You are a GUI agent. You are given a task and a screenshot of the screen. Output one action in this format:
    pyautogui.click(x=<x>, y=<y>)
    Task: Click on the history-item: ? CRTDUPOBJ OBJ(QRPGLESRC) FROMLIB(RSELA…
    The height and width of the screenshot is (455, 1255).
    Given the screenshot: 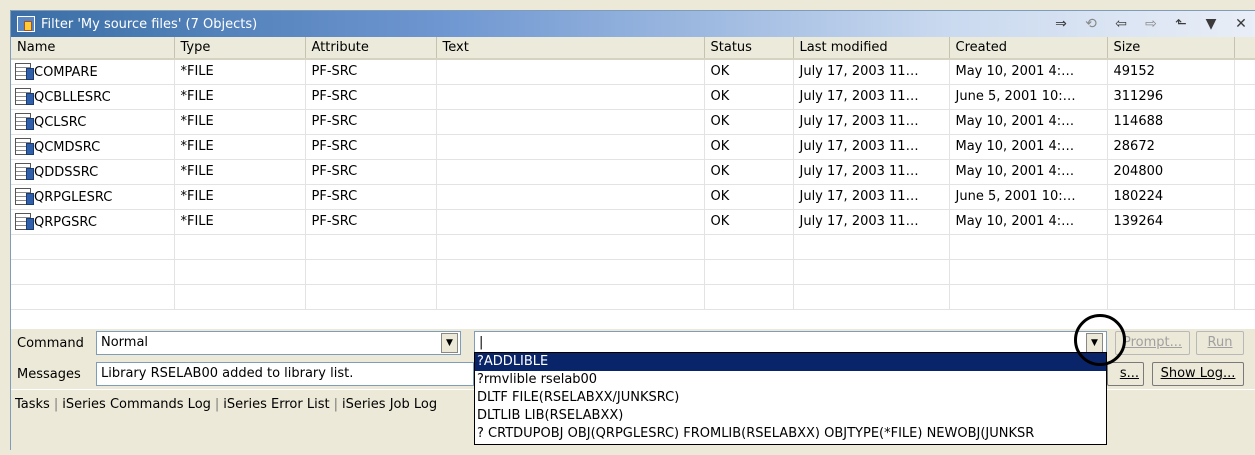 What is the action you would take?
    pyautogui.click(x=790, y=434)
    